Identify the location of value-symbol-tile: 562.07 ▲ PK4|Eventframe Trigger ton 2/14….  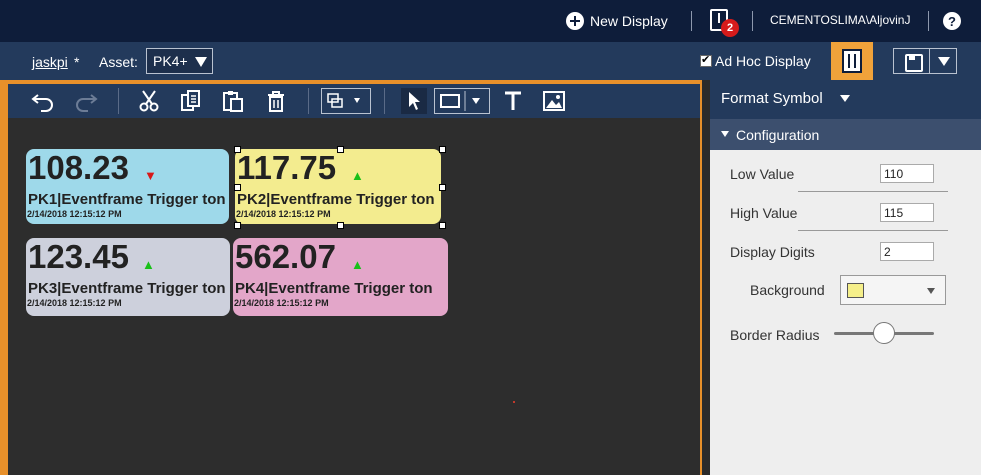
(340, 277).